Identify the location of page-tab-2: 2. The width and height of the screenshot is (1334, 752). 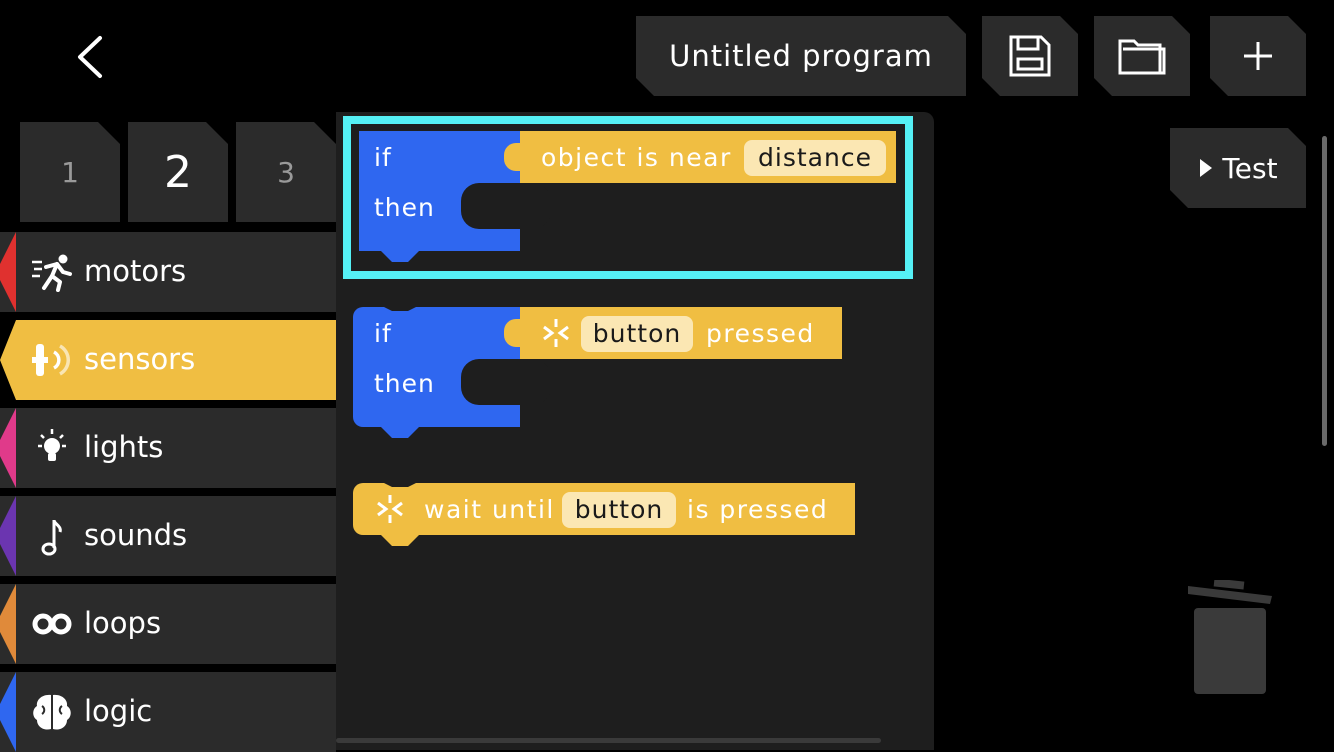
(178, 172).